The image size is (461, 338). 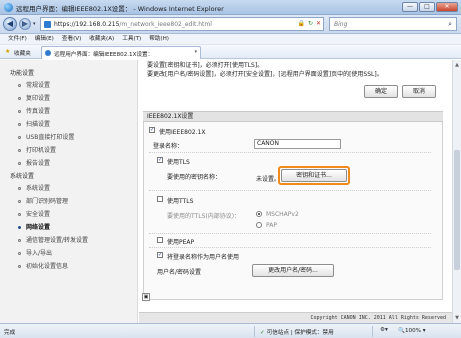 I want to click on window-controls: — □ ✕, so click(x=430, y=7).